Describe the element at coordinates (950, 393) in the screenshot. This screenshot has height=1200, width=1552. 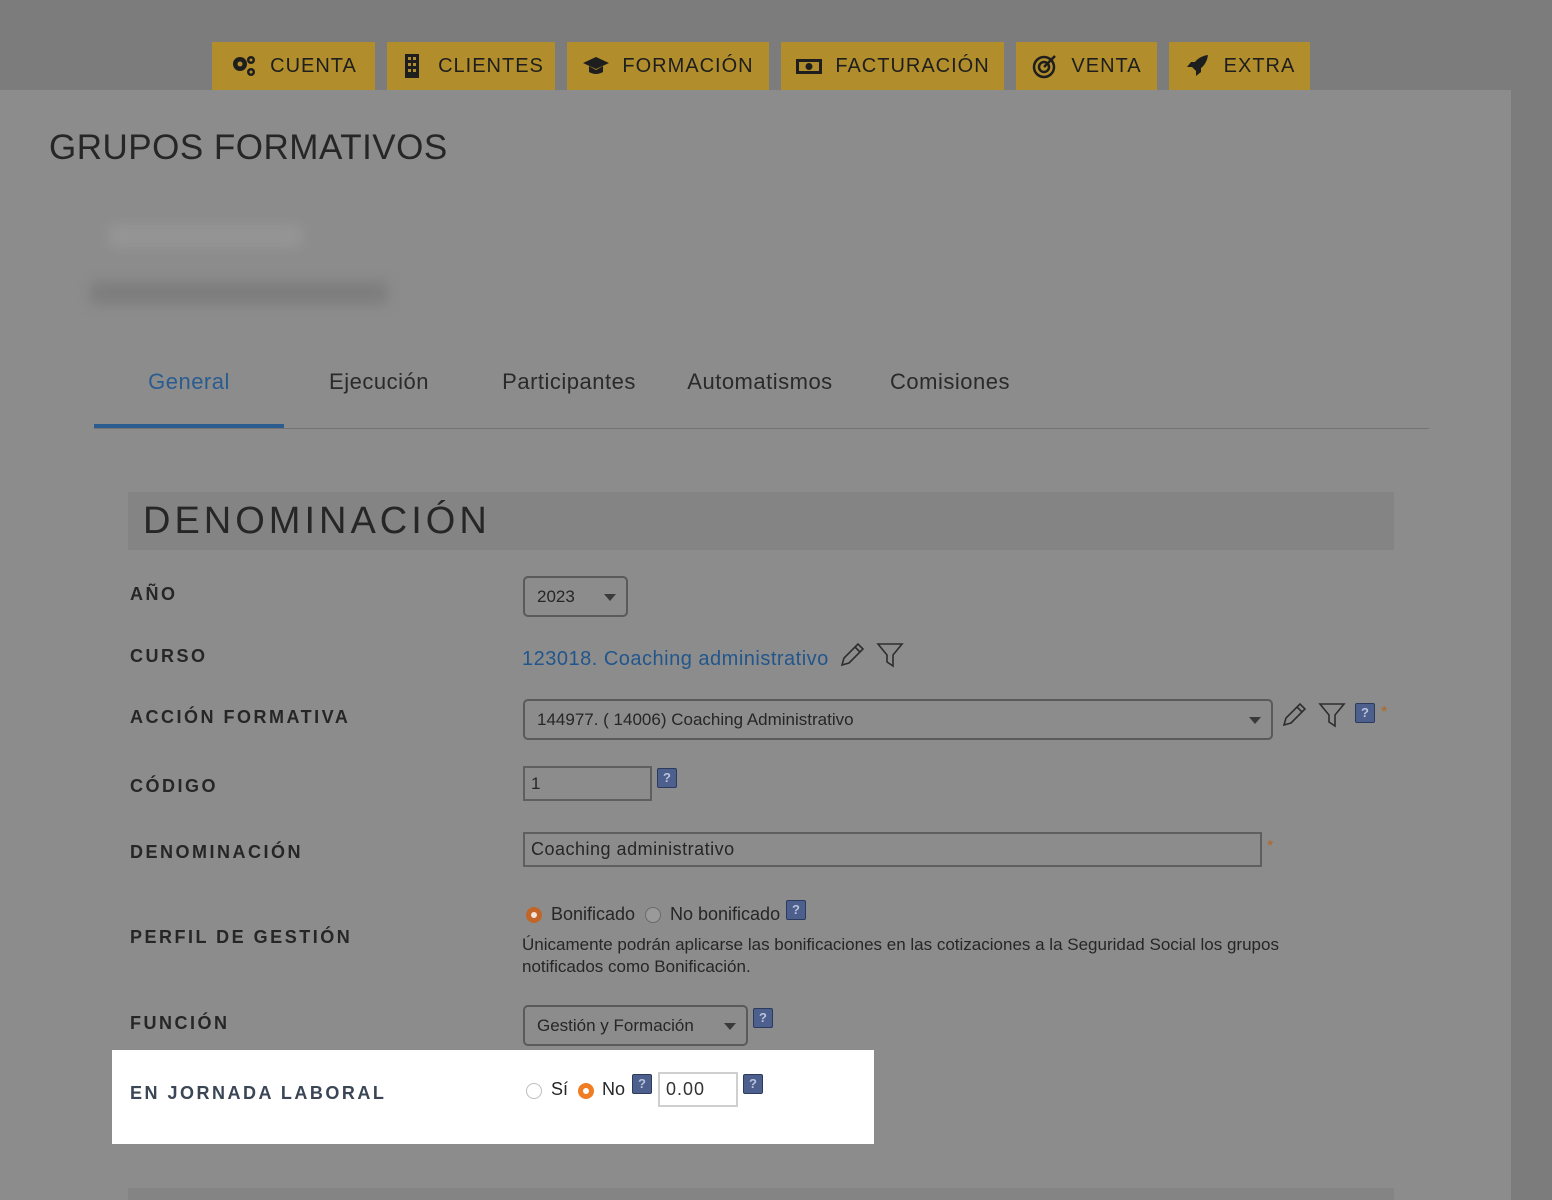
I see `tab-comisiones: Comisiones` at that location.